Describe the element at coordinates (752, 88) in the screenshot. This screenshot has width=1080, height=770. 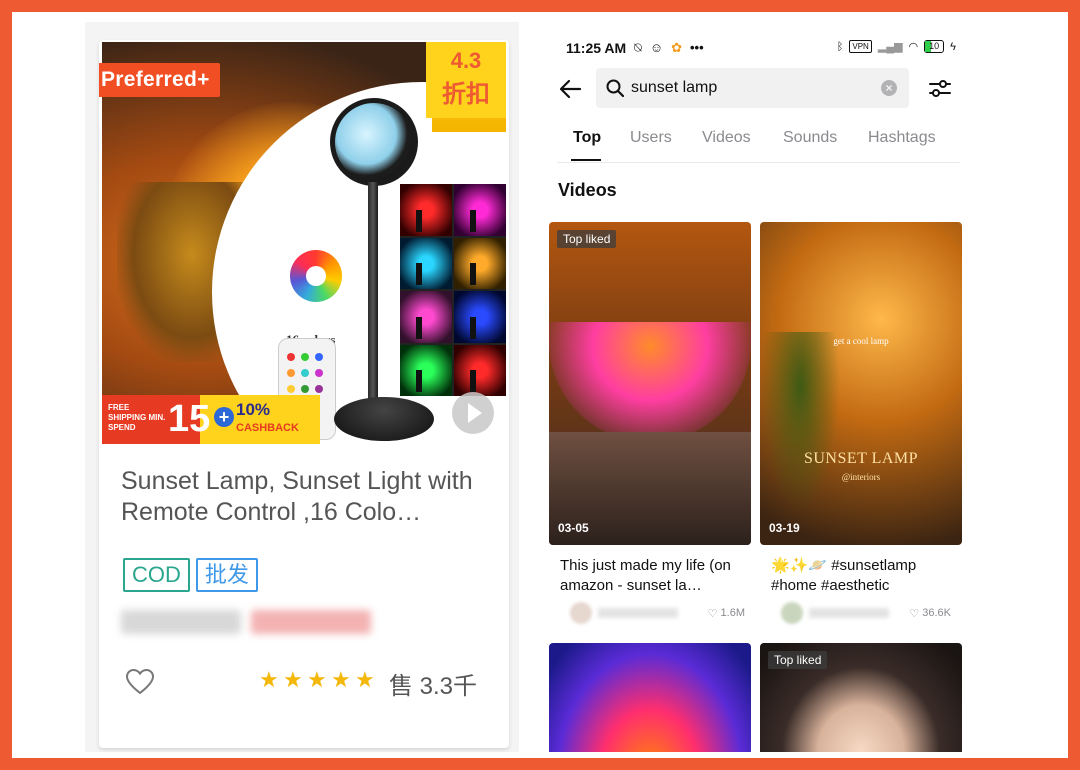
I see `search-input: sunset lamp ×` at that location.